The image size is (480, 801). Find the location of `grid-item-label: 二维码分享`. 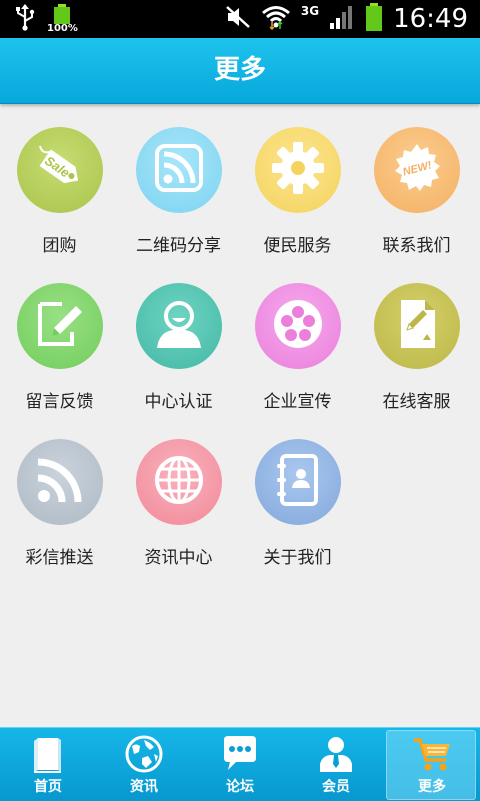

grid-item-label: 二维码分享 is located at coordinates (178, 246).